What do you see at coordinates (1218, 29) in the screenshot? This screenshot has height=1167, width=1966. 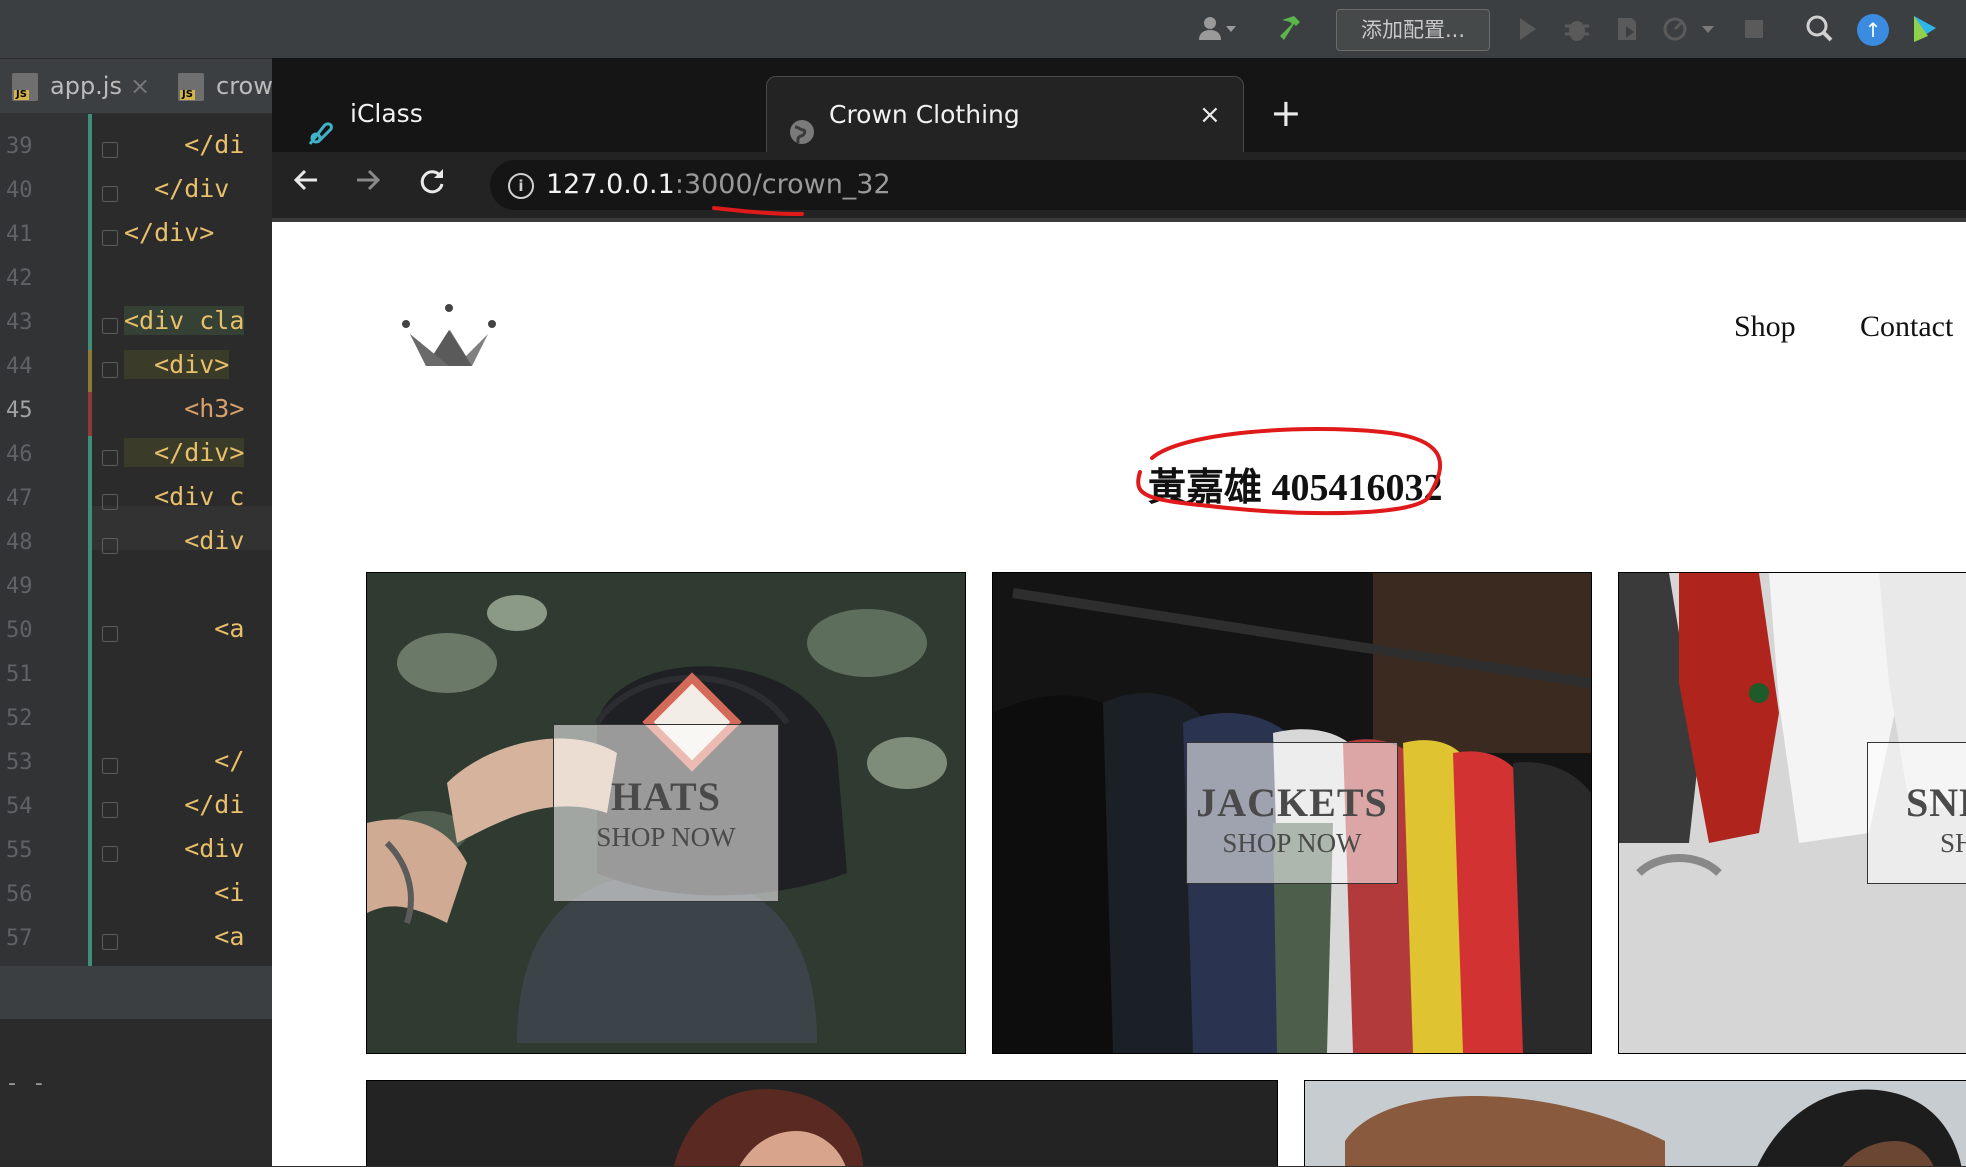 I see `user-icon` at bounding box center [1218, 29].